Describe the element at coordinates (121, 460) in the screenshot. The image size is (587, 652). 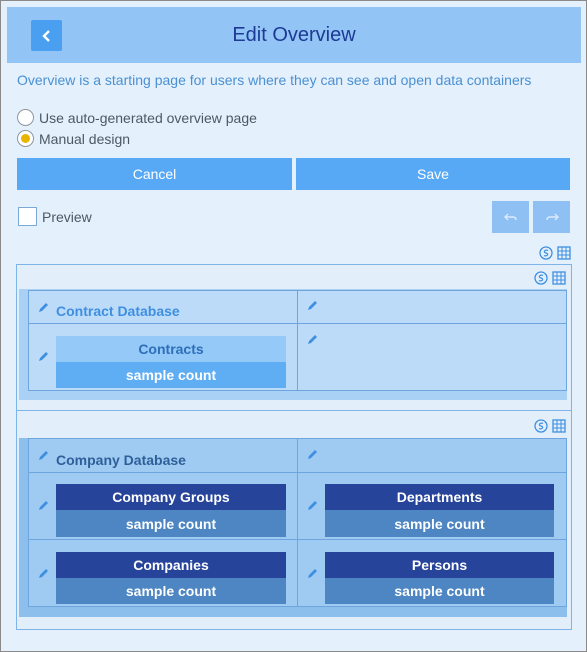
I see `section-title: Company Database` at that location.